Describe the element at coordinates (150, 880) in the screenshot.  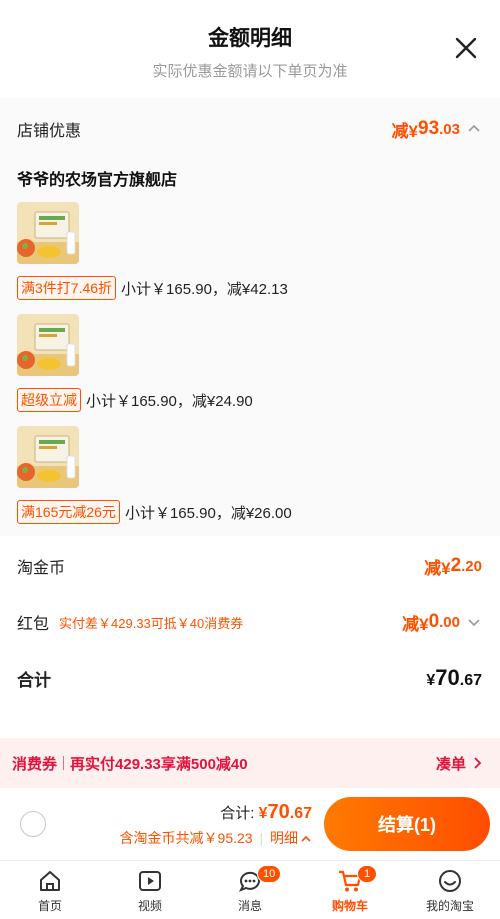
I see `video-icon` at that location.